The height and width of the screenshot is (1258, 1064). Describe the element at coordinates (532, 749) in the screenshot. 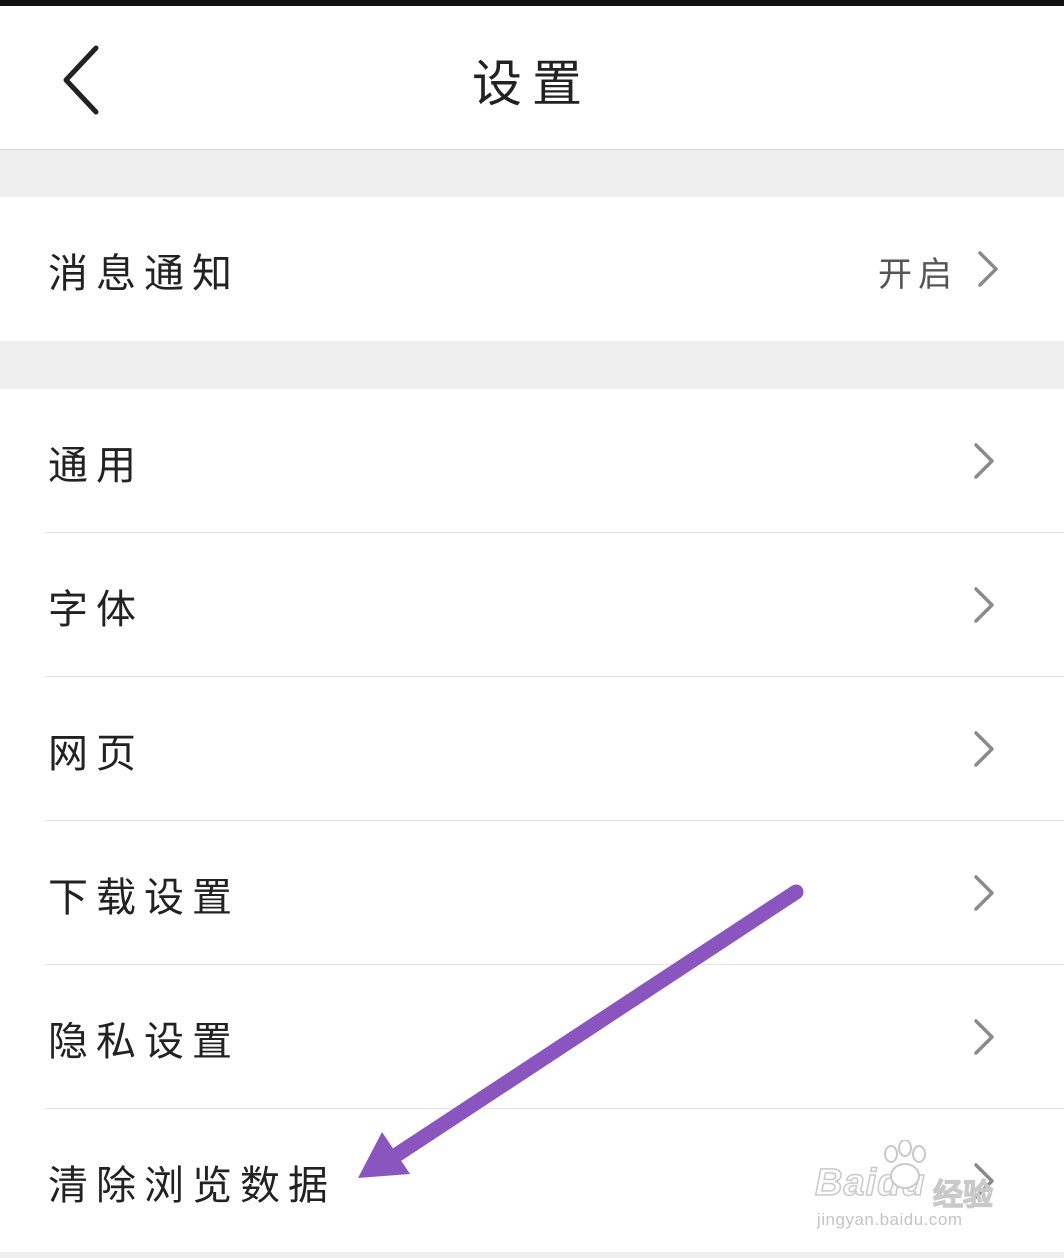

I see `settings-item-webpage: 网页` at that location.